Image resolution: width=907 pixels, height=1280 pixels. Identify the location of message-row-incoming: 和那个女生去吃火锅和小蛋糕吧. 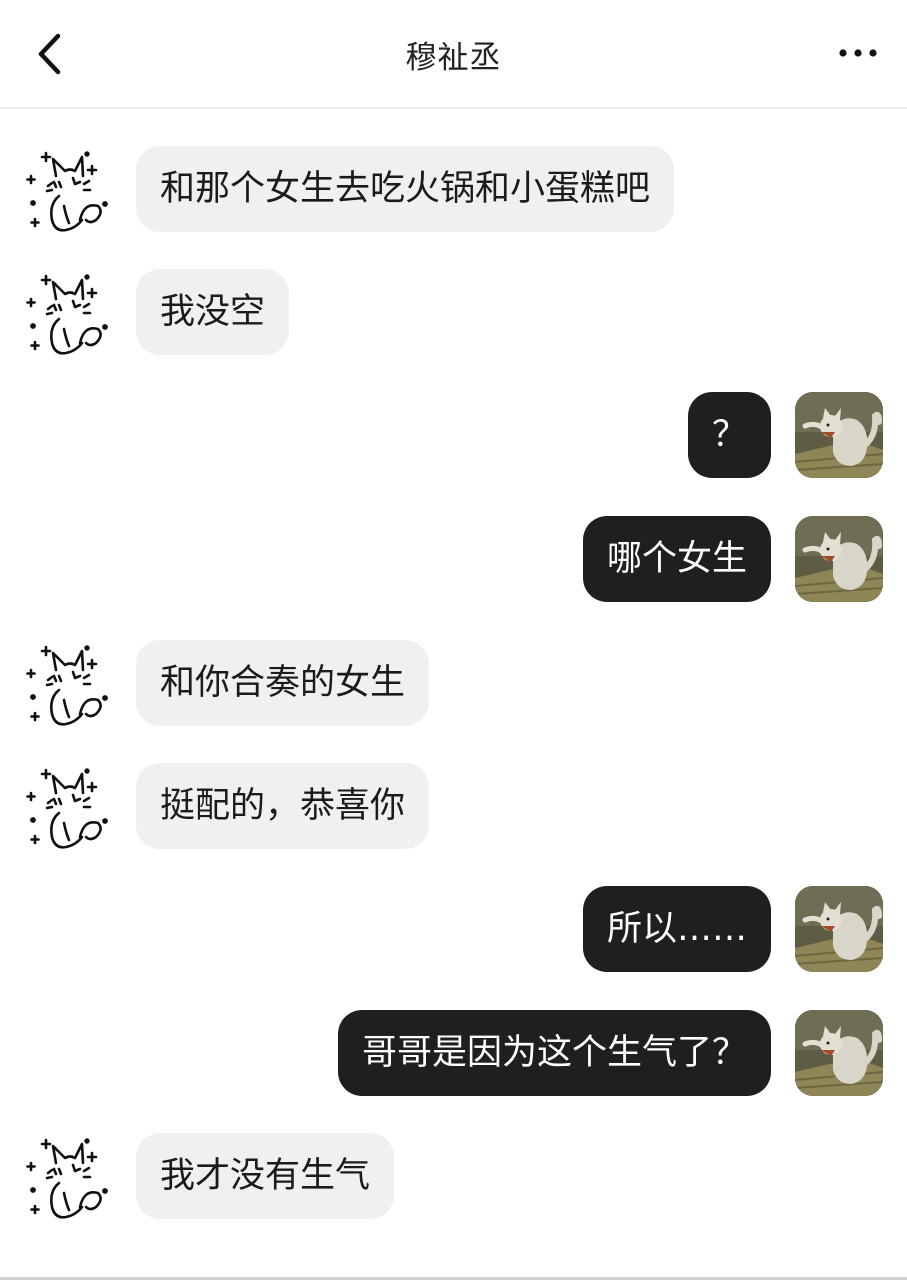
(453, 191).